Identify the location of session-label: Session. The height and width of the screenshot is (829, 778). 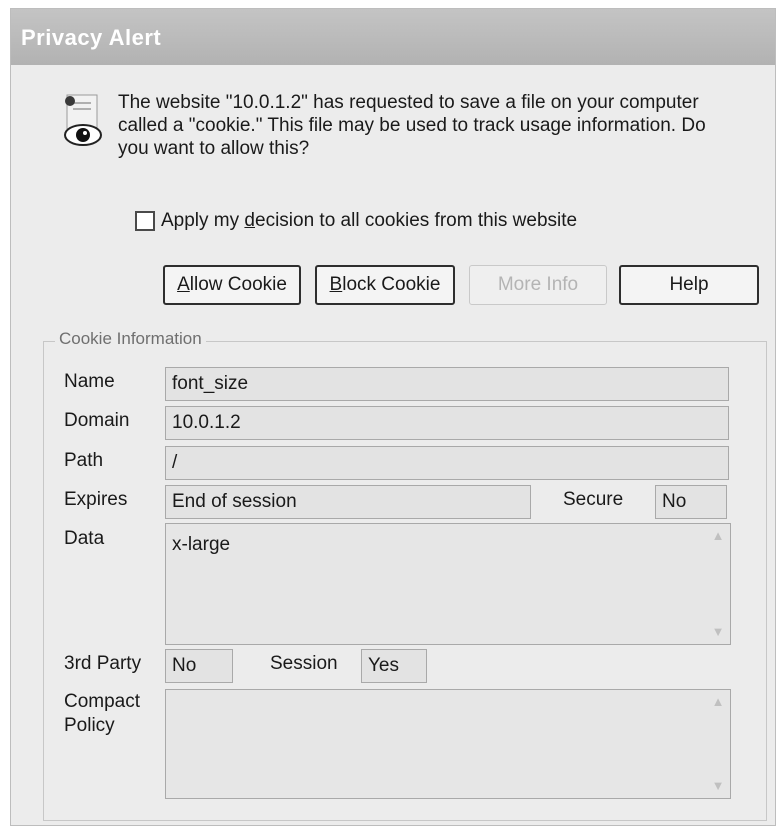
(304, 663).